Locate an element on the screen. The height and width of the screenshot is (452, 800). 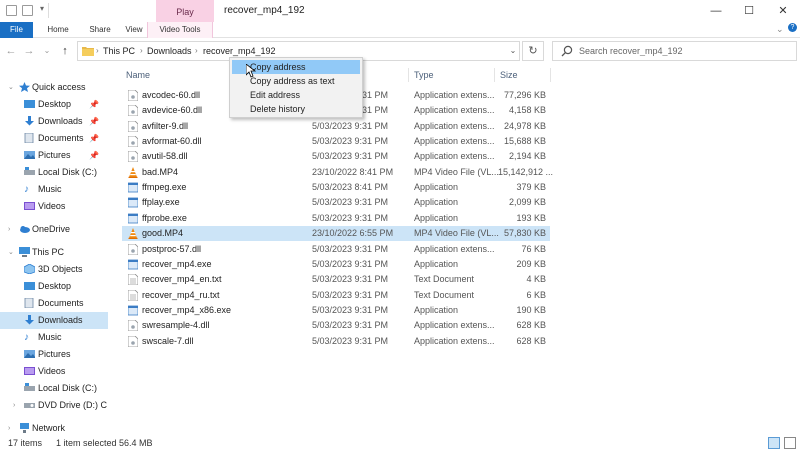
address-dropdown-button: ⌄ is located at coordinates (513, 51).